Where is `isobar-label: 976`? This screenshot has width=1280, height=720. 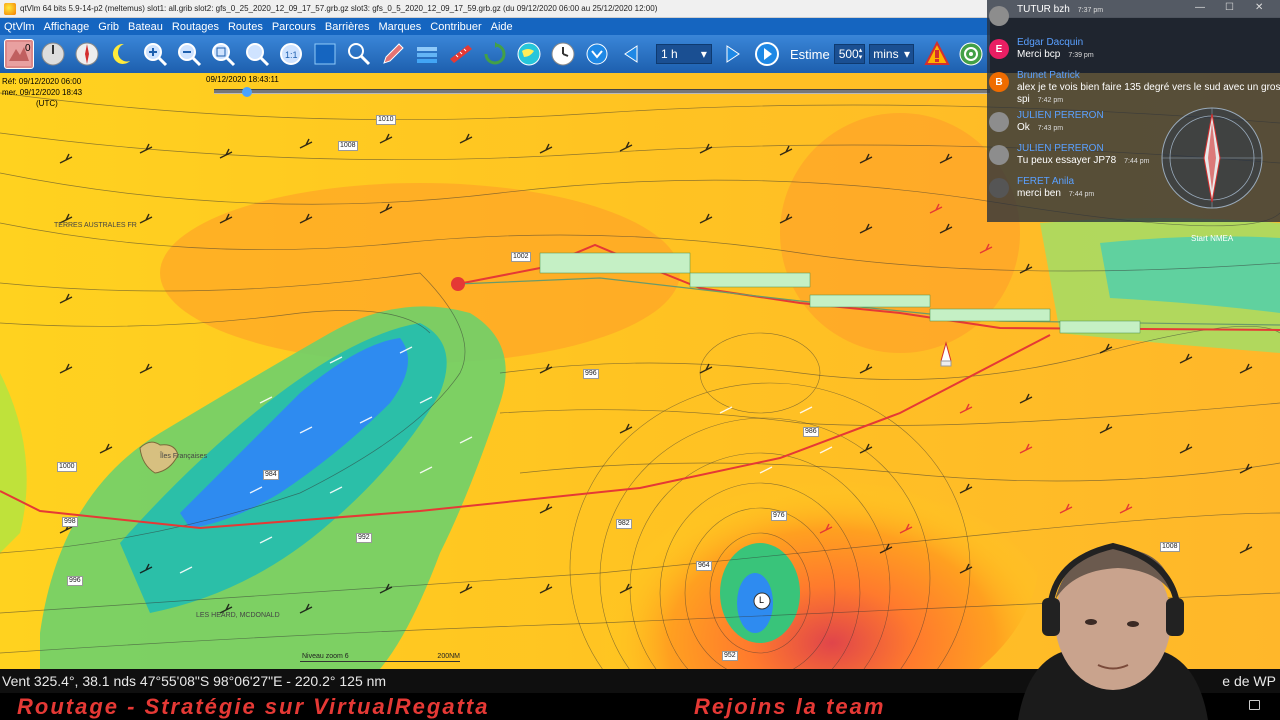 isobar-label: 976 is located at coordinates (779, 516).